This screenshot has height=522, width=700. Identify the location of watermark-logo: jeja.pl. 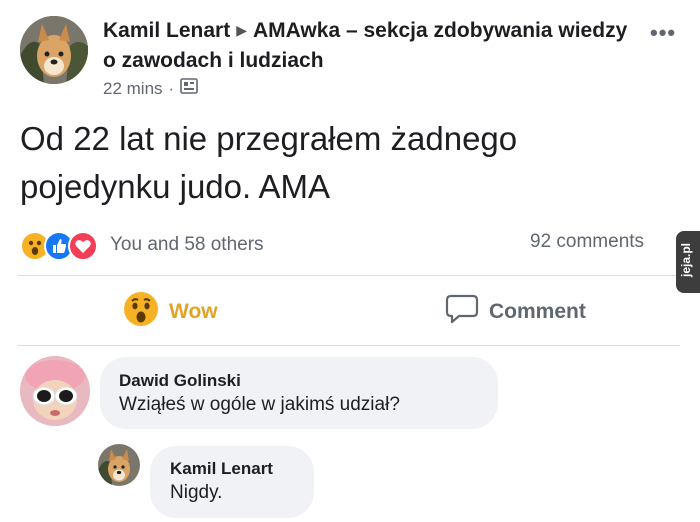
(688, 262).